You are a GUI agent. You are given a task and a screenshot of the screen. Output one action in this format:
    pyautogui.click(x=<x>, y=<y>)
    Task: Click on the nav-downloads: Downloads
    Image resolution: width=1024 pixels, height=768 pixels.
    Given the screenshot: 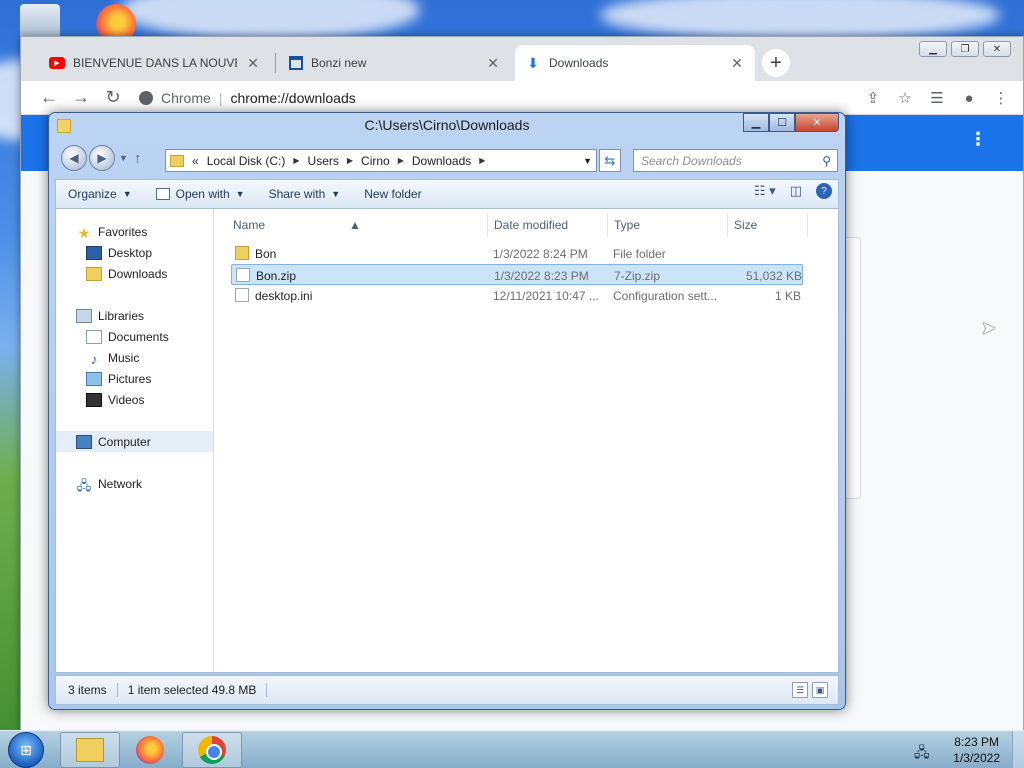 What is the action you would take?
    pyautogui.click(x=134, y=273)
    